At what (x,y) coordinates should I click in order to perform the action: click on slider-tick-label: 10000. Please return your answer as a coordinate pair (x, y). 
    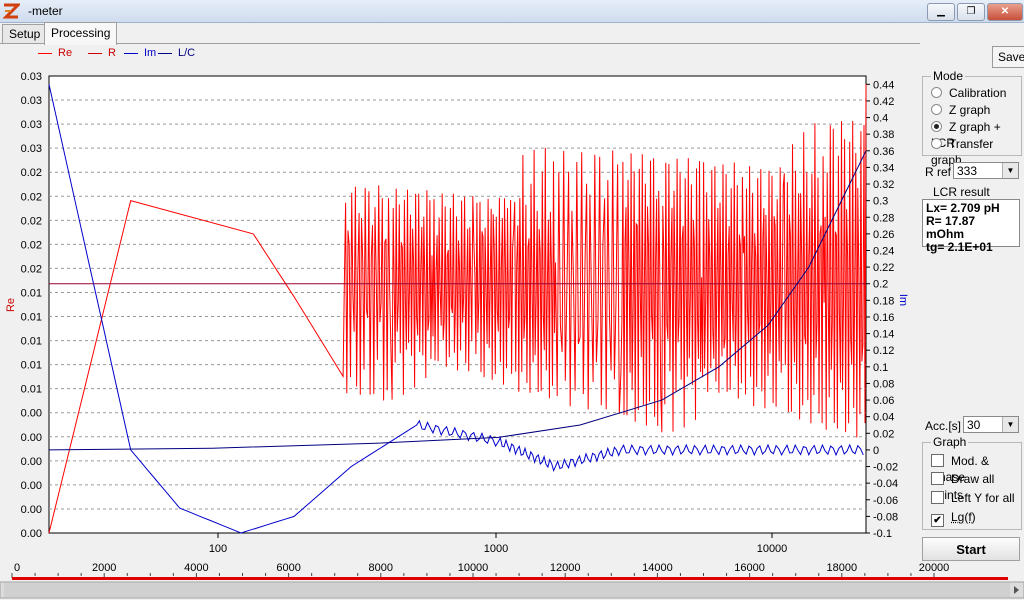
    Looking at the image, I should click on (473, 568).